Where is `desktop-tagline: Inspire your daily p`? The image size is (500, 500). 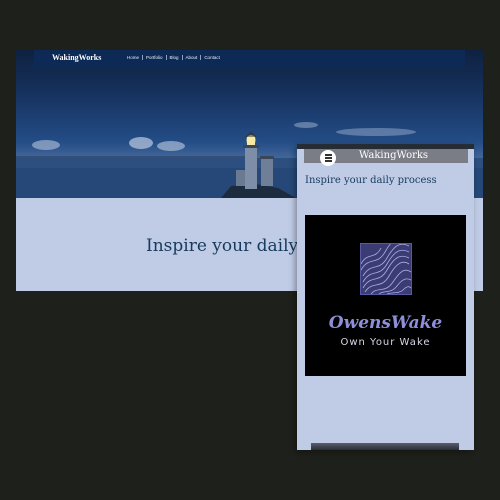 desktop-tagline: Inspire your daily p is located at coordinates (230, 246).